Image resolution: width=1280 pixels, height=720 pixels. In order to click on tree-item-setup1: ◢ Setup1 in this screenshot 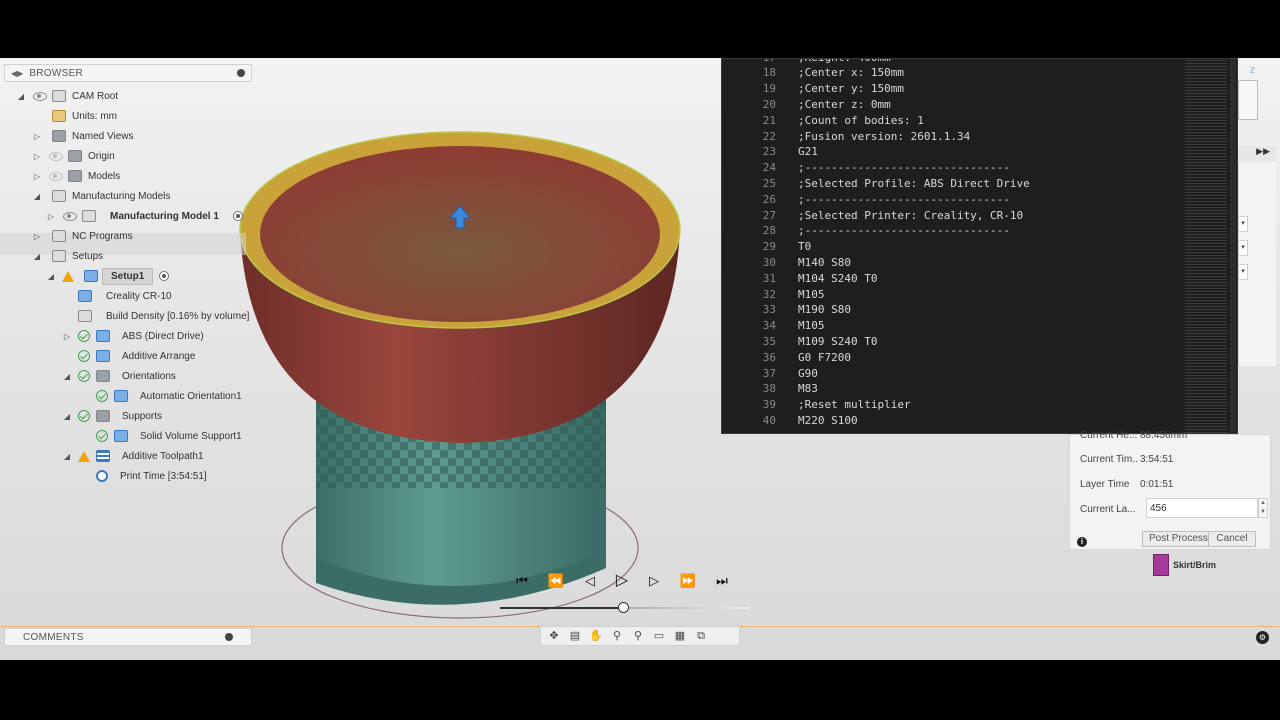, I will do `click(108, 276)`.